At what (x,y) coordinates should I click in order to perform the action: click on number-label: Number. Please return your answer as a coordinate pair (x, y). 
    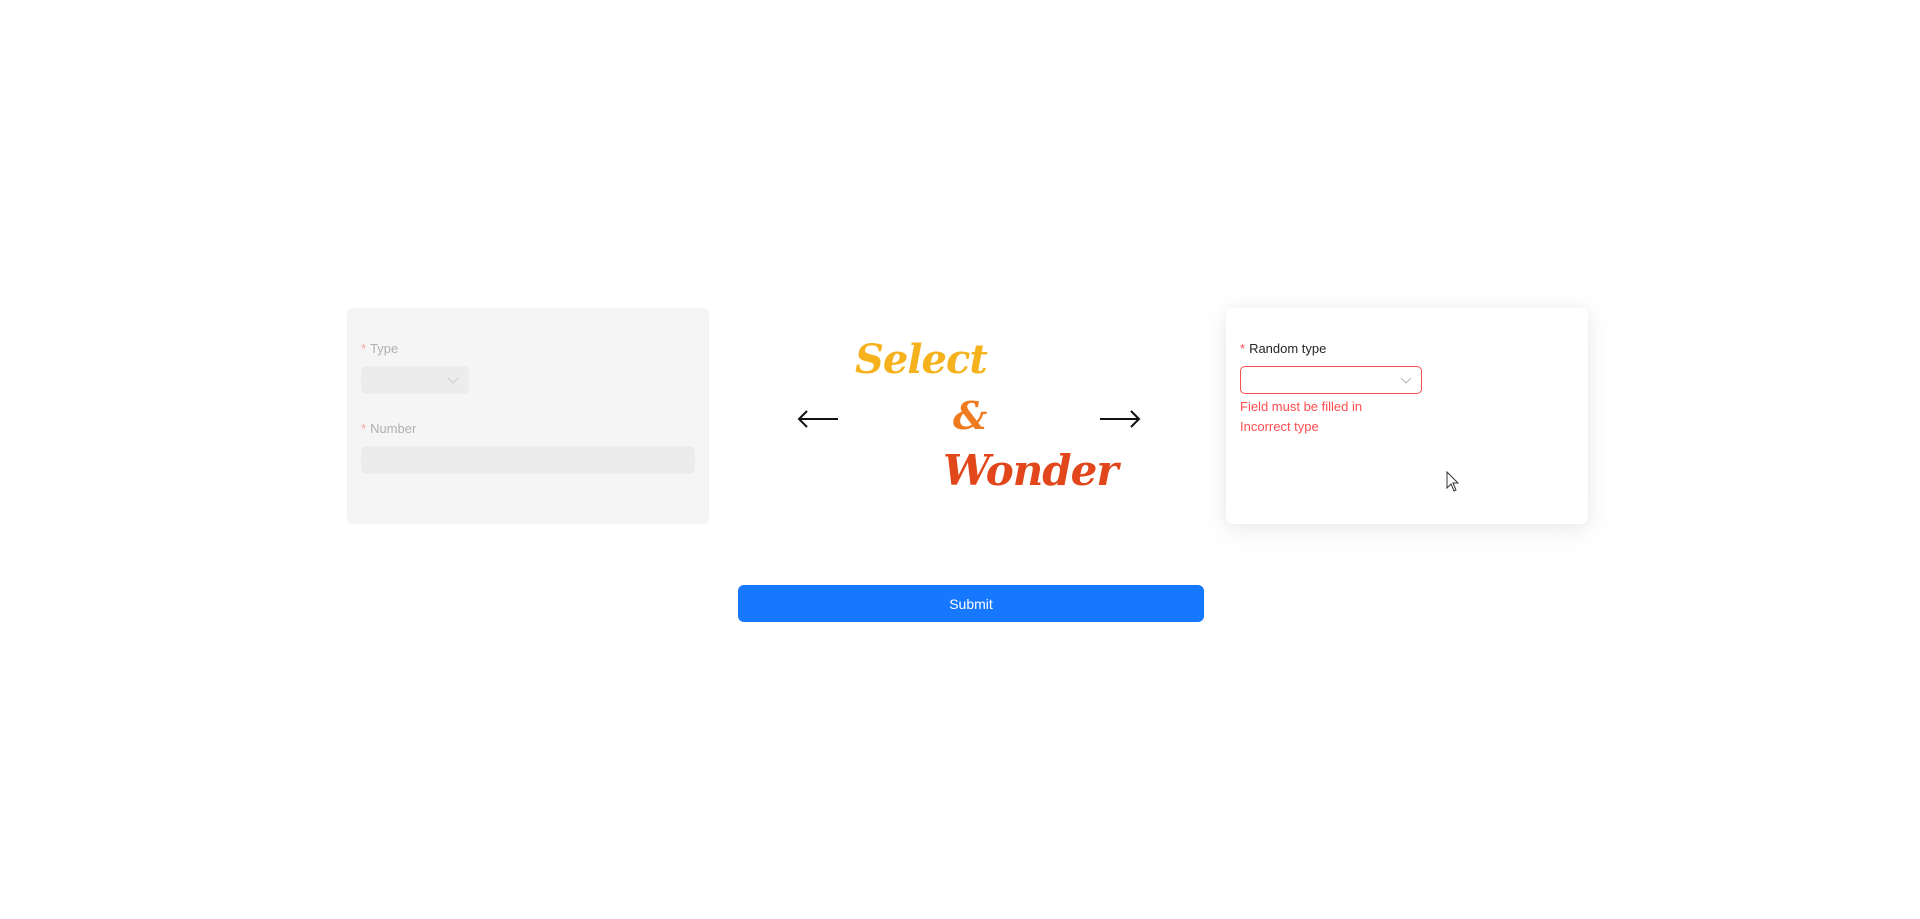
    Looking at the image, I should click on (393, 428).